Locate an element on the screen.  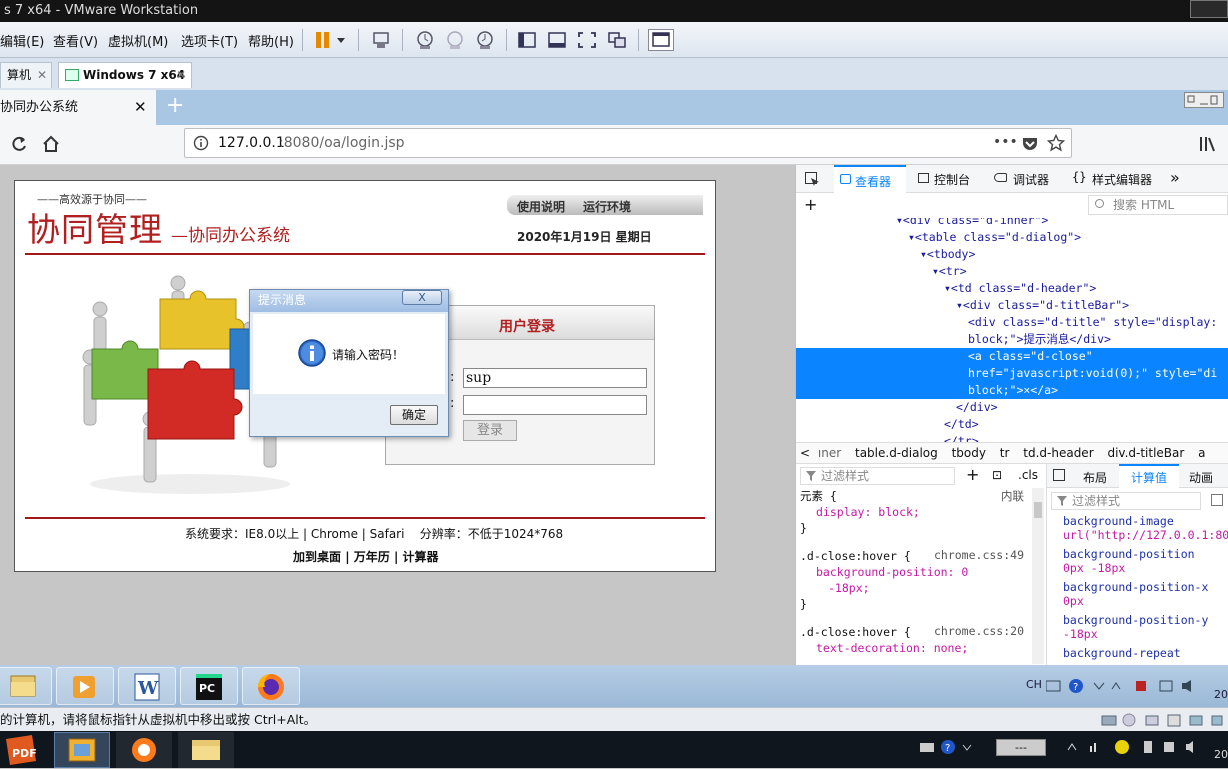
tab-inspector: 查看器 is located at coordinates (870, 179).